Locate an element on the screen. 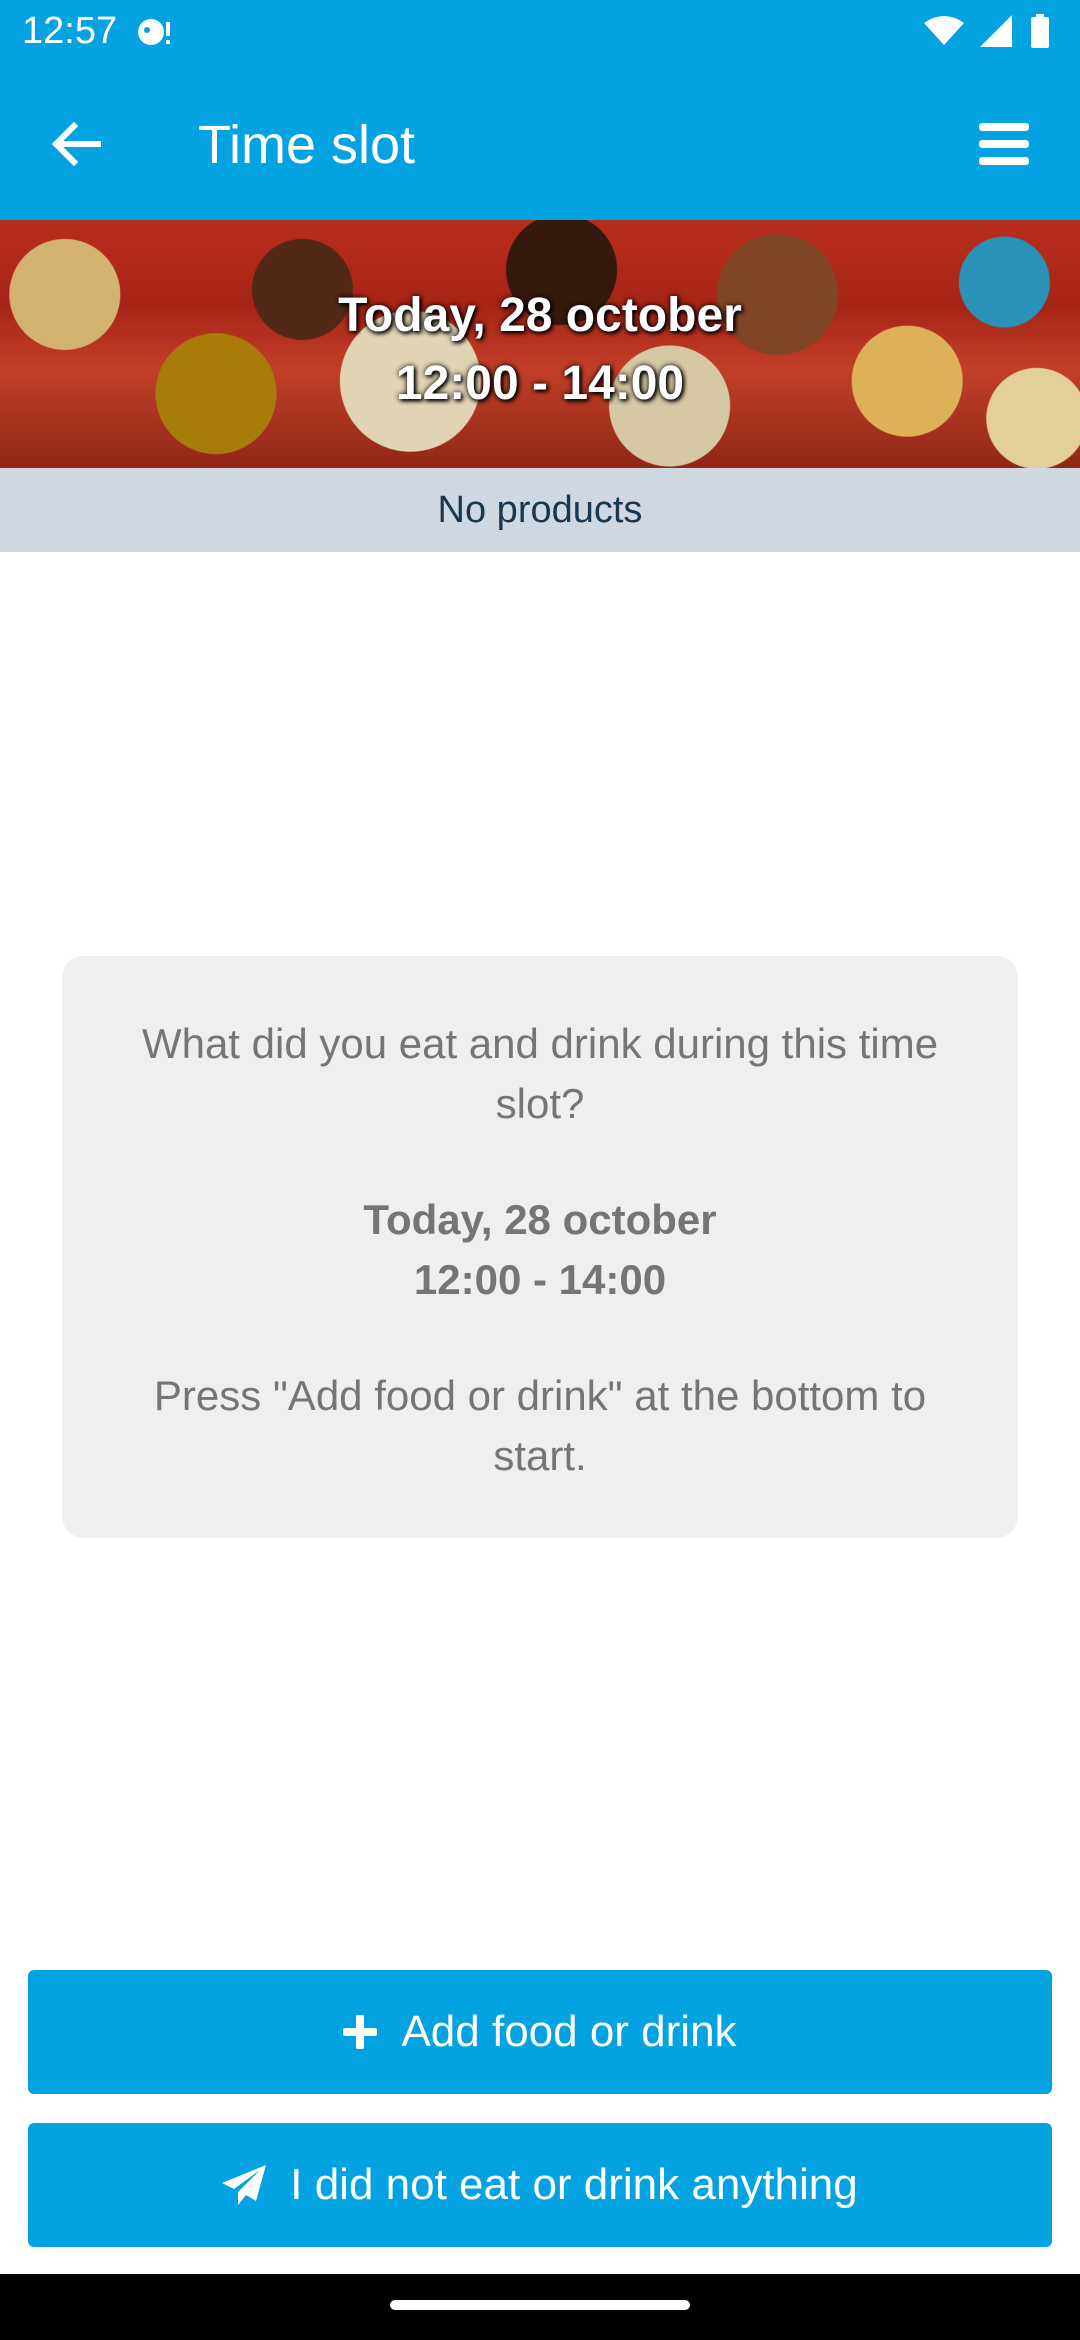  home-gesture-handle is located at coordinates (540, 2305).